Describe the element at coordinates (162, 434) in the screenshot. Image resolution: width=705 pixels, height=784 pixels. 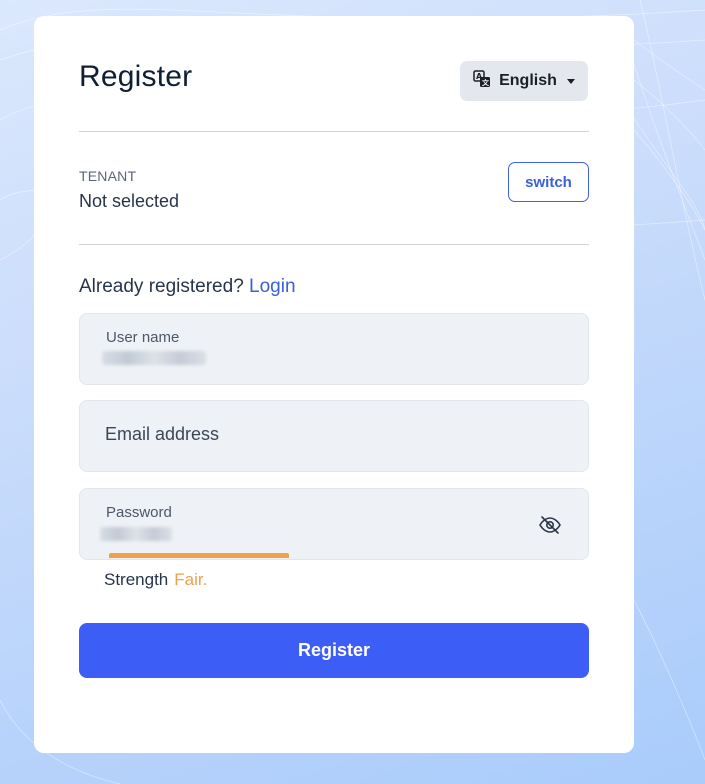
I see `email-placeholder: Email address` at that location.